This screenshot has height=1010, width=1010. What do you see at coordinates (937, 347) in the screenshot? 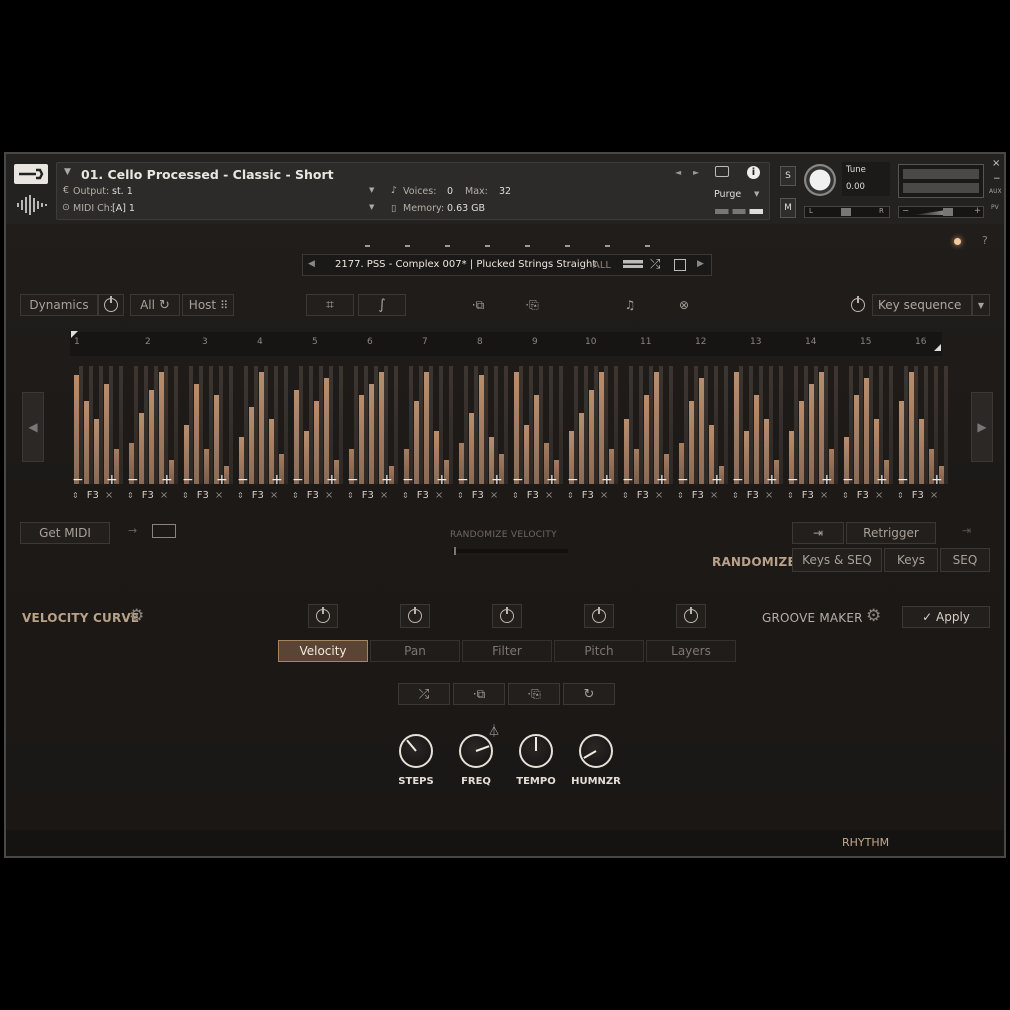
I see `loop-end-marker` at bounding box center [937, 347].